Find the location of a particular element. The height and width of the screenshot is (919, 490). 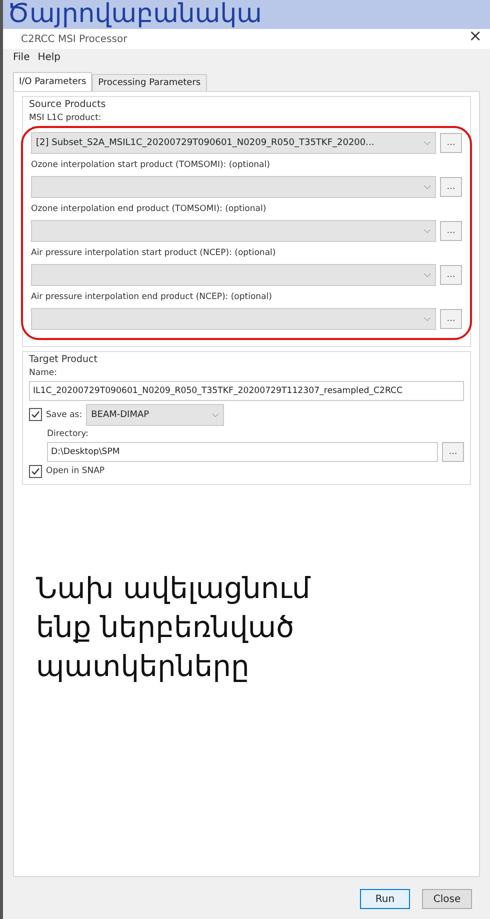

window-title: C2RCC MSI Processor is located at coordinates (74, 39).